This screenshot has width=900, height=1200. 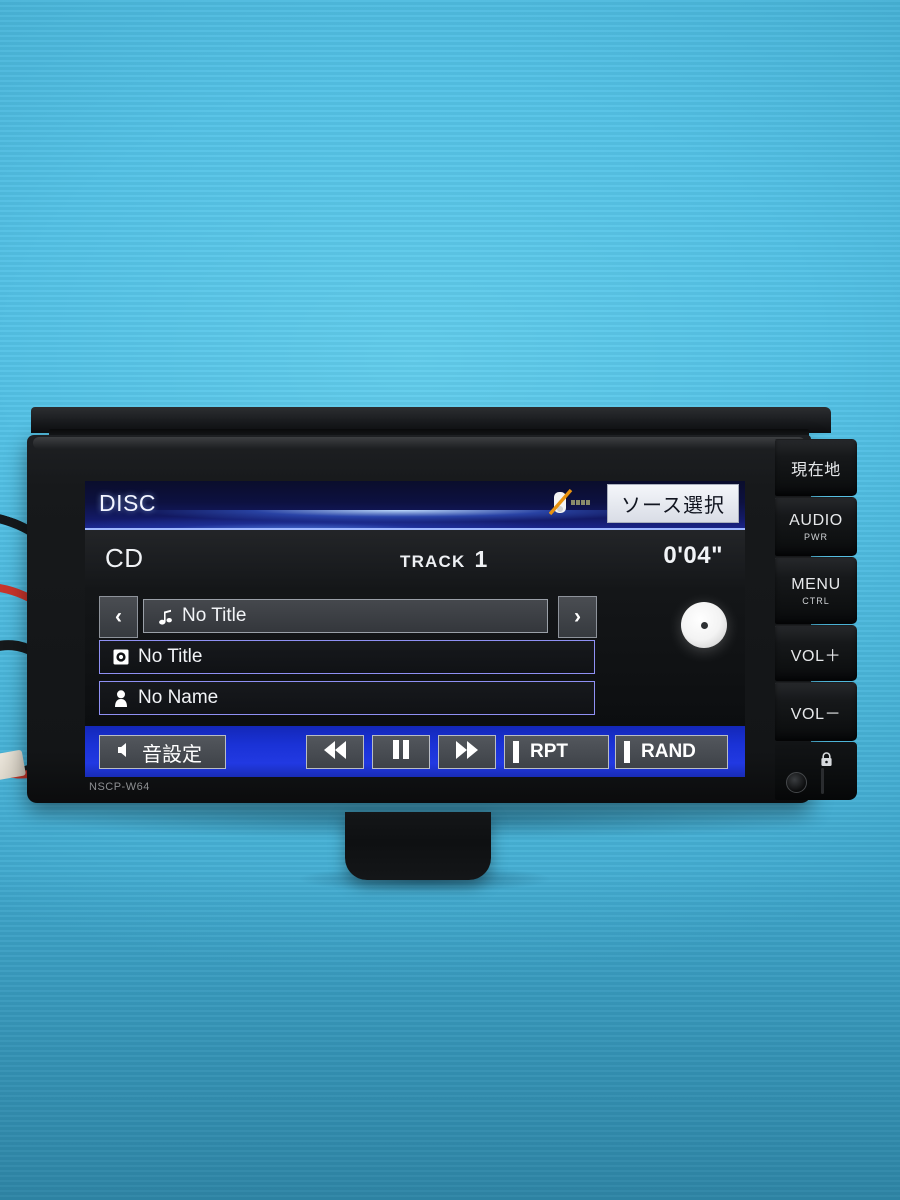 What do you see at coordinates (704, 625) in the screenshot?
I see `cd-disc-icon` at bounding box center [704, 625].